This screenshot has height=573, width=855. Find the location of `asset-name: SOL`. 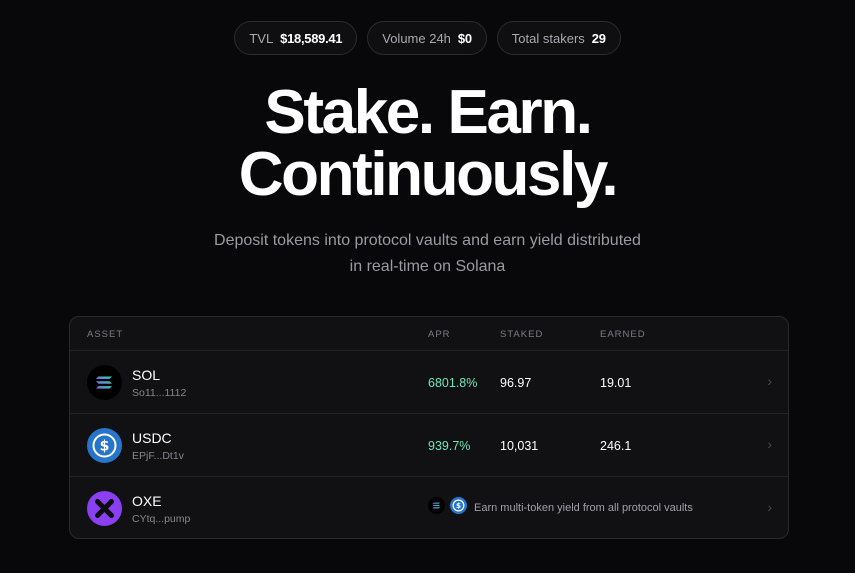

asset-name: SOL is located at coordinates (146, 375).